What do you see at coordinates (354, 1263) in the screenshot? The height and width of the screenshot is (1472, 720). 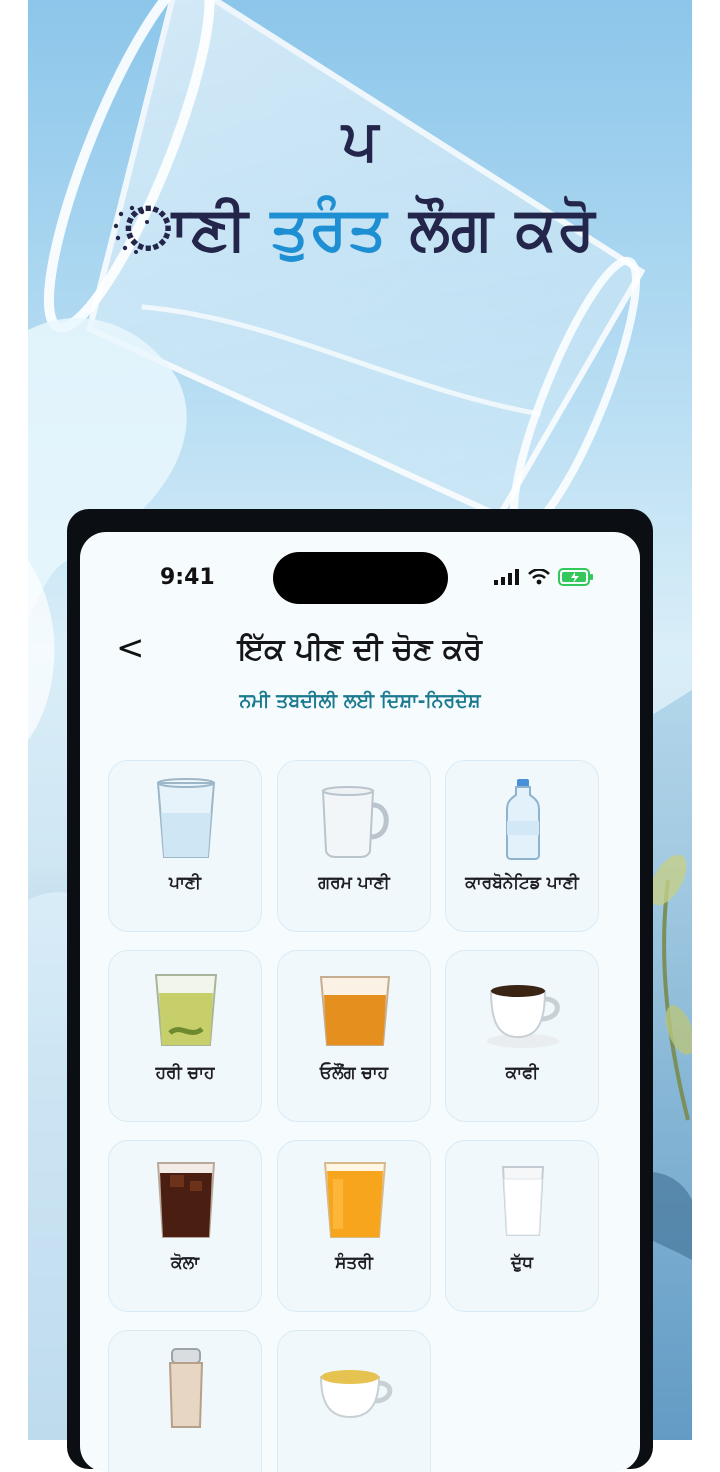 I see `drink-label: ਸੰਤਰੀ` at bounding box center [354, 1263].